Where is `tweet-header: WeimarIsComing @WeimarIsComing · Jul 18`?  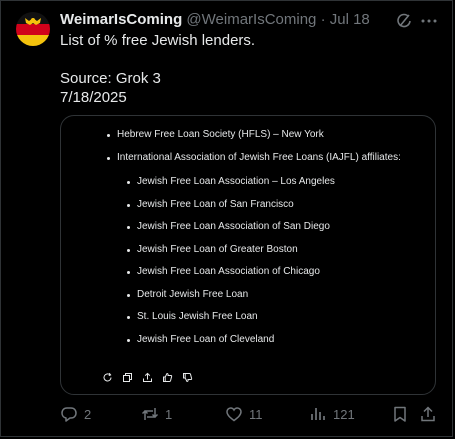 tweet-header: WeimarIsComing @WeimarIsComing · Jul 18 is located at coordinates (215, 19).